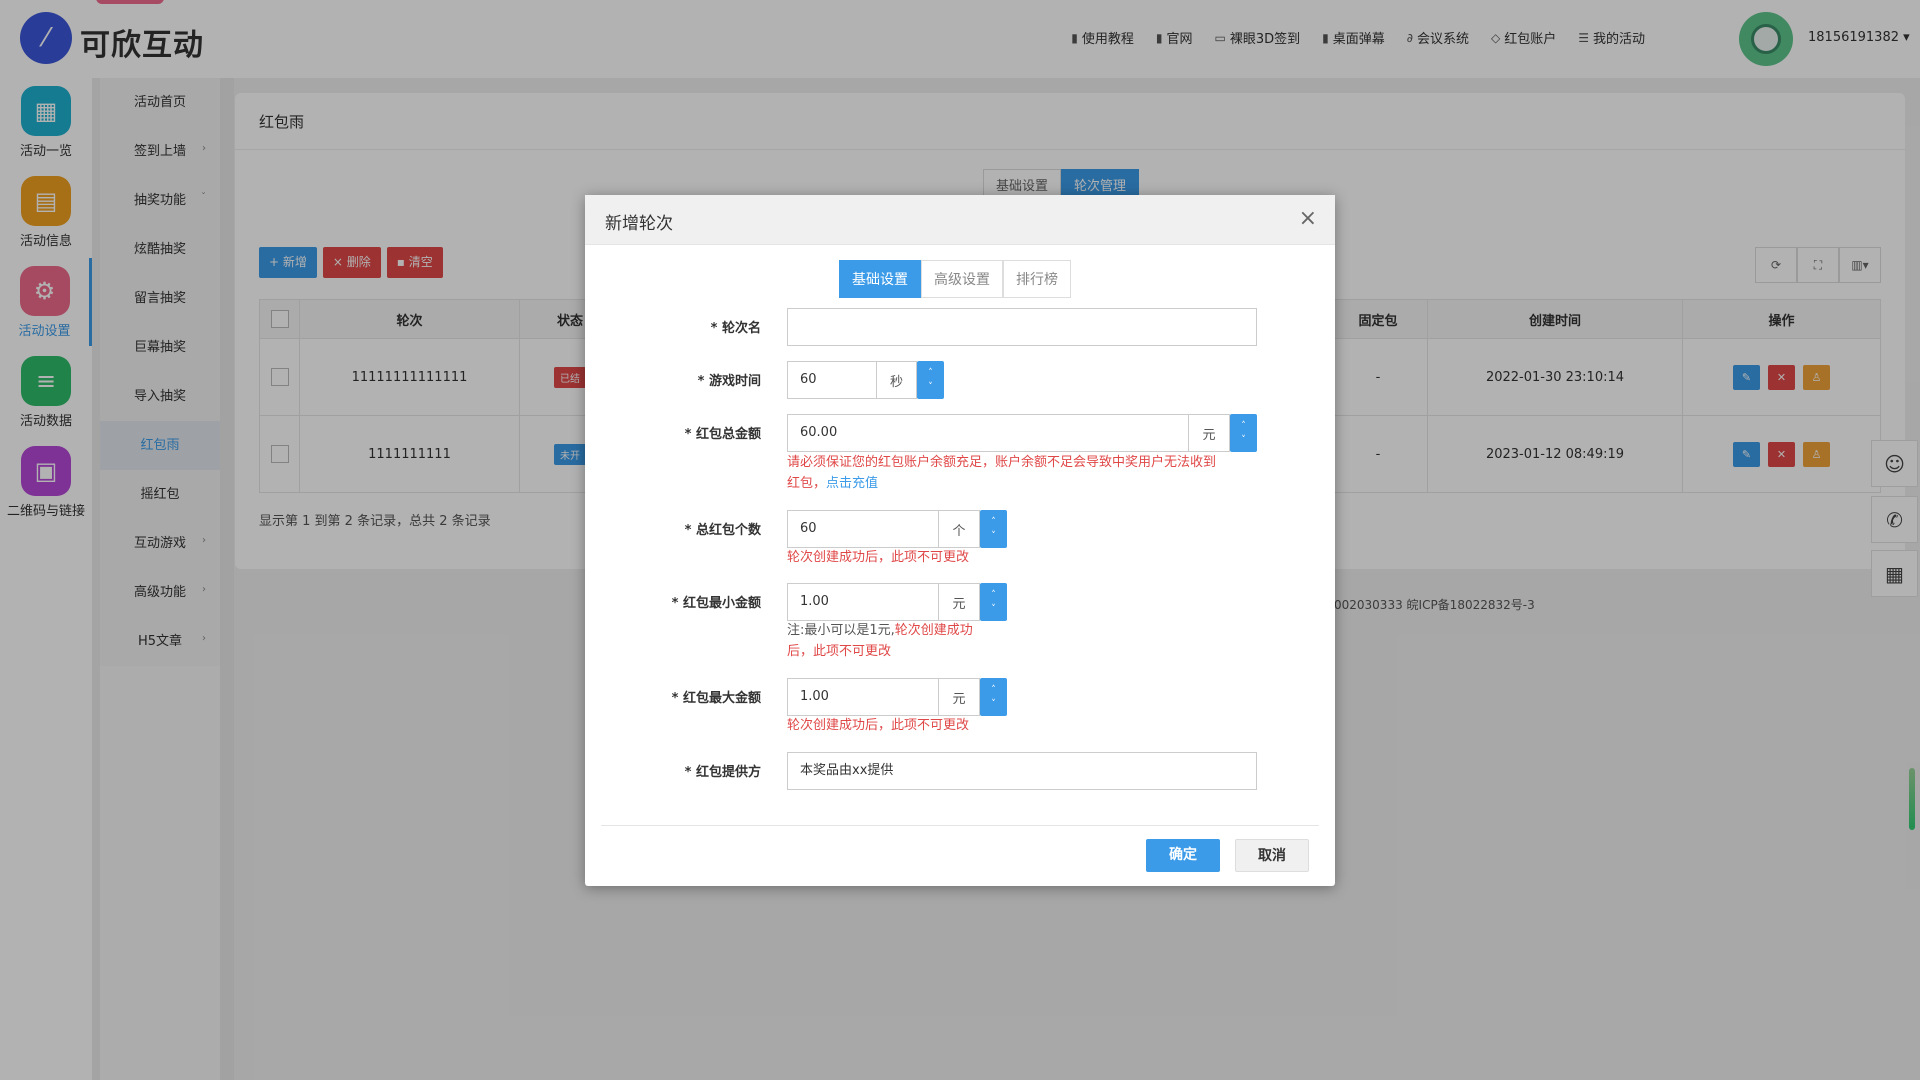 This screenshot has width=1920, height=1080. Describe the element at coordinates (852, 483) in the screenshot. I see `recharge-link: 点击充值` at that location.